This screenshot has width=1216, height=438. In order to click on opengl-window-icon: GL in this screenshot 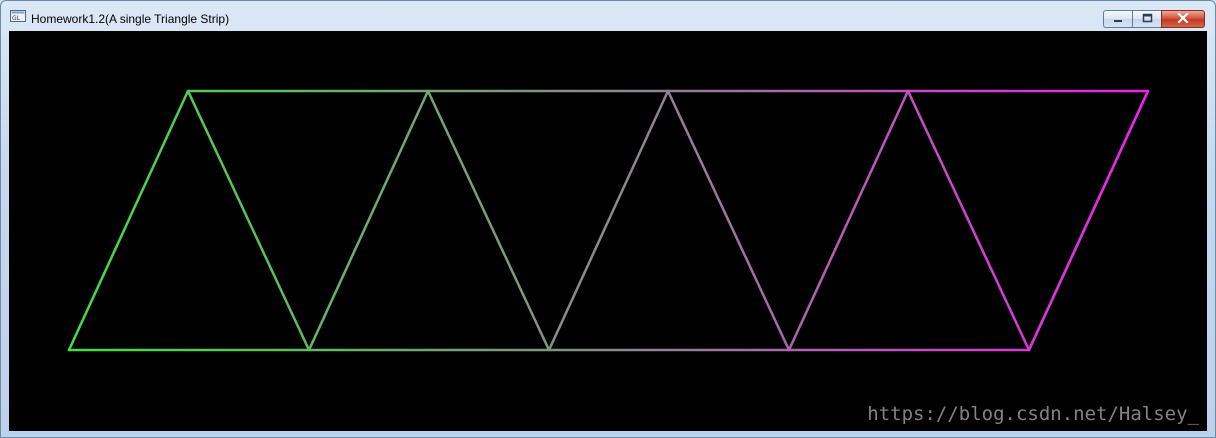, I will do `click(18, 16)`.